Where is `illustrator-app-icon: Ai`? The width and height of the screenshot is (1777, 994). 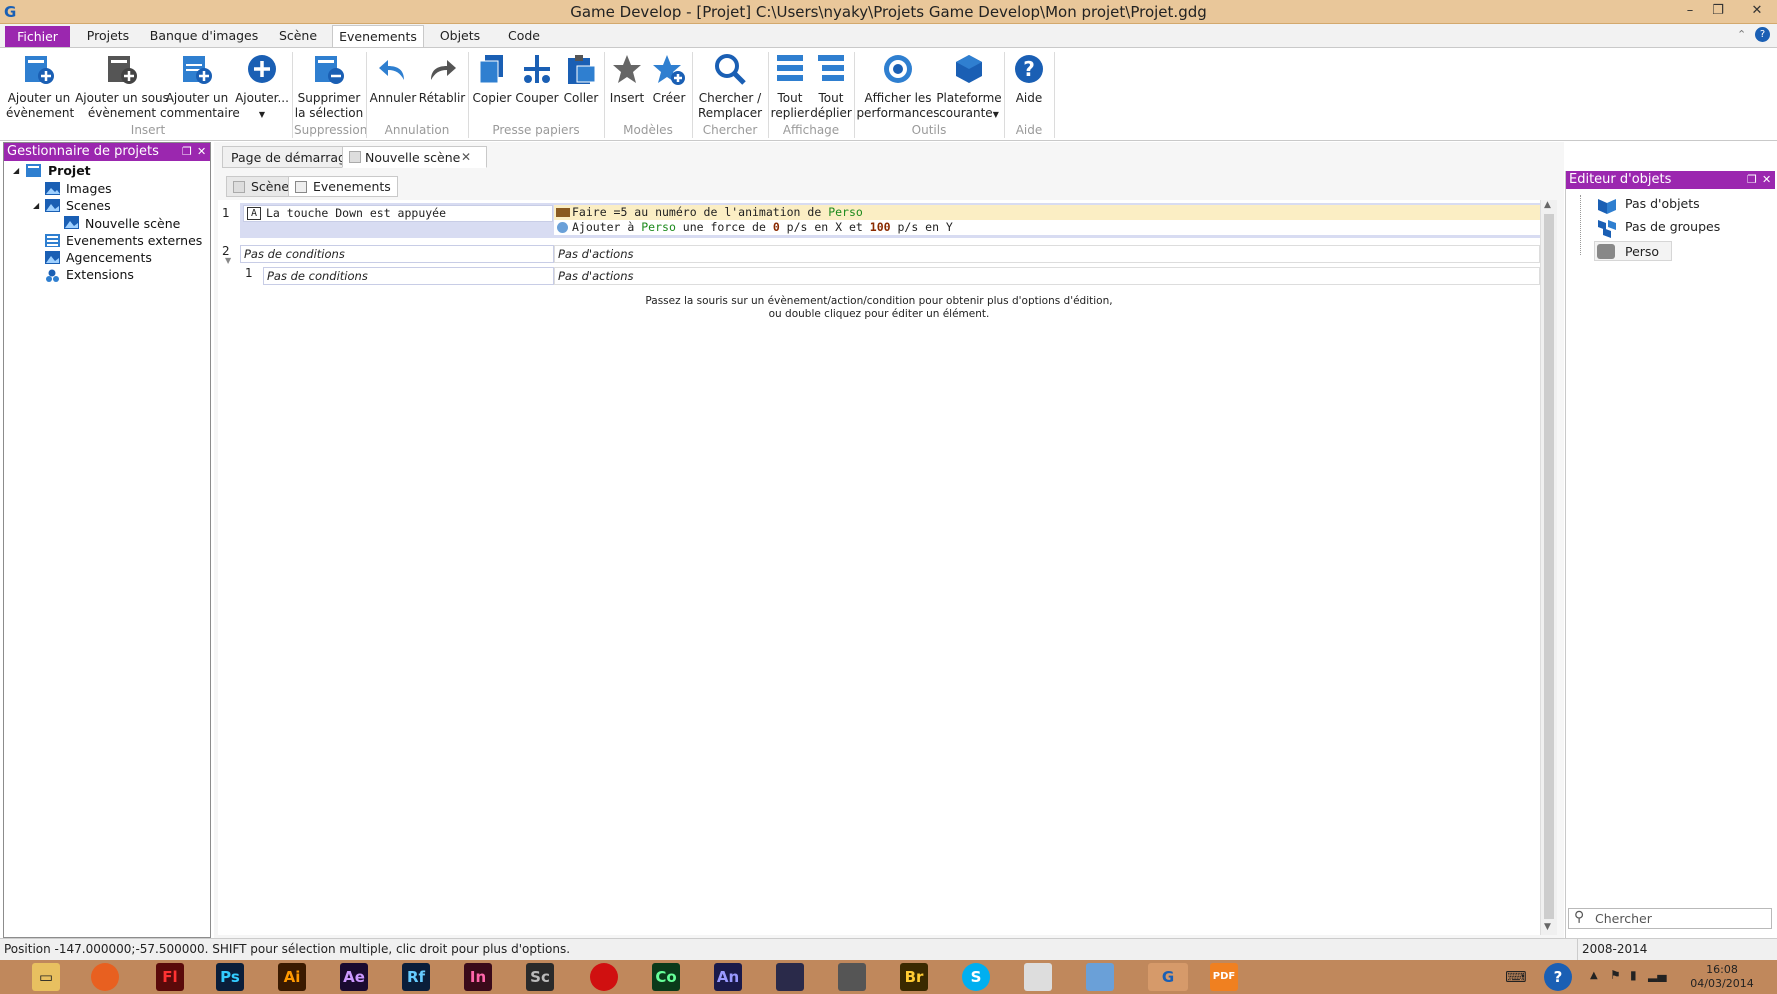 illustrator-app-icon: Ai is located at coordinates (292, 977).